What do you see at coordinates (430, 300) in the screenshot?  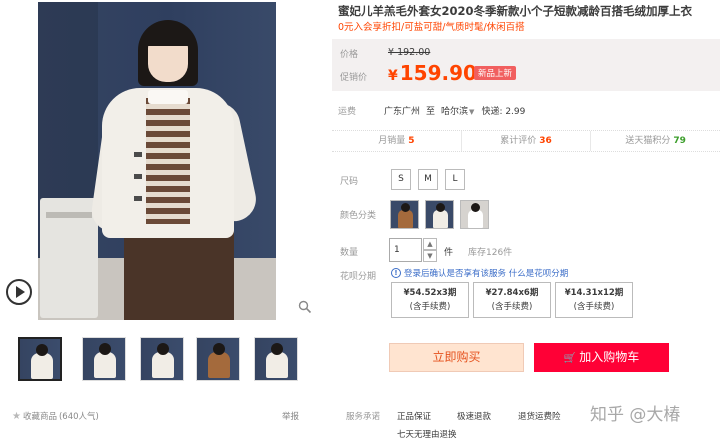 I see `installment-plan-3: ¥54.52x3期 (含手续费)` at bounding box center [430, 300].